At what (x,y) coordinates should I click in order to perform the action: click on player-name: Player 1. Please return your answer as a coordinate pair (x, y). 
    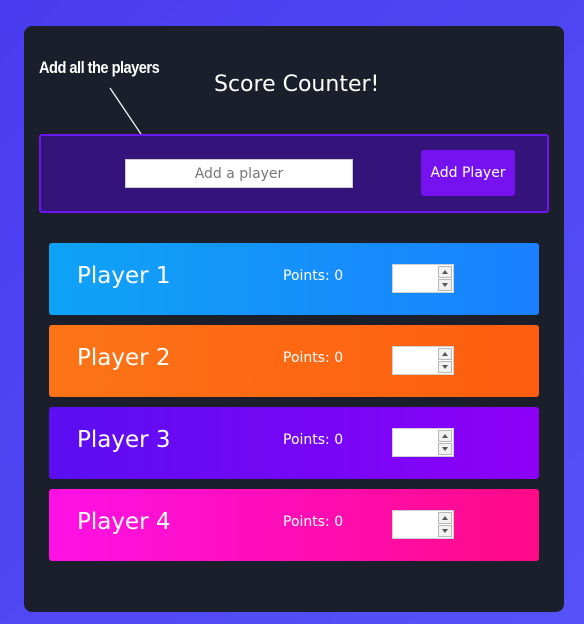
    Looking at the image, I should click on (124, 276).